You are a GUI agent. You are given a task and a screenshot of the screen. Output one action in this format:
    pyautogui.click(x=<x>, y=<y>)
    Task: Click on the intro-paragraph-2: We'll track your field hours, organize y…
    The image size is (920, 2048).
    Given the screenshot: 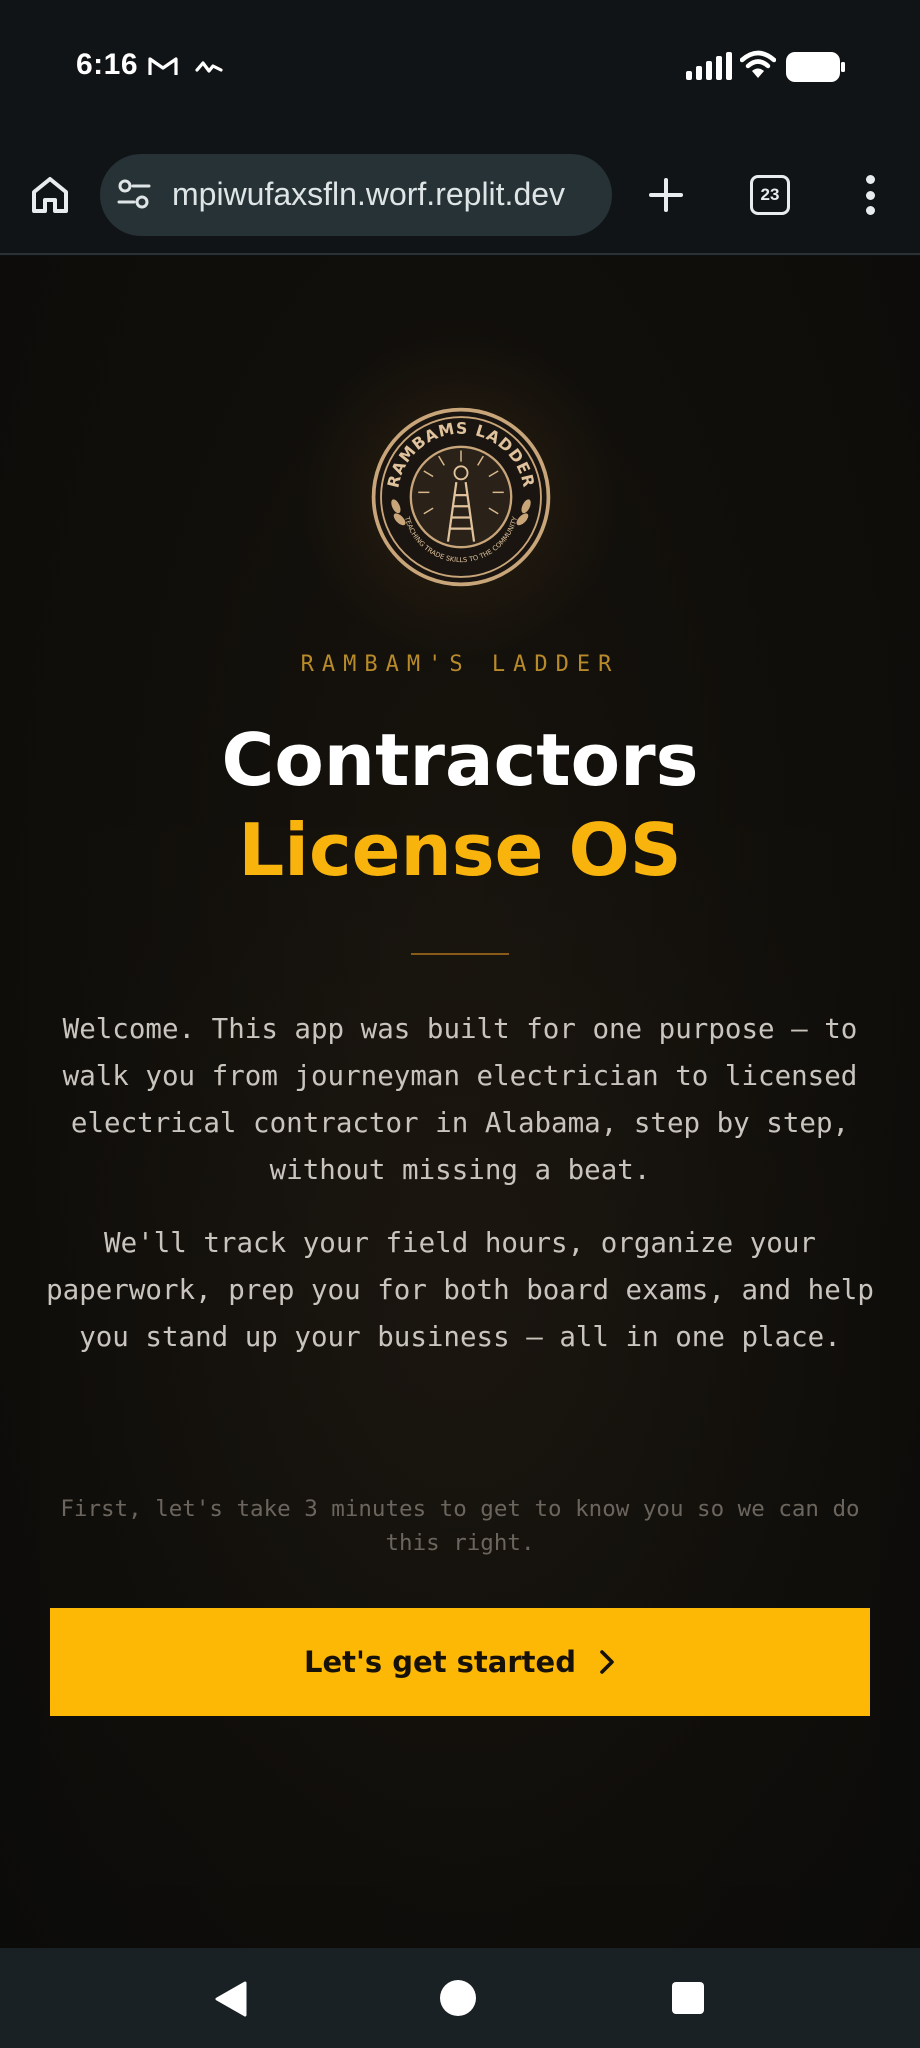 What is the action you would take?
    pyautogui.click(x=460, y=1290)
    